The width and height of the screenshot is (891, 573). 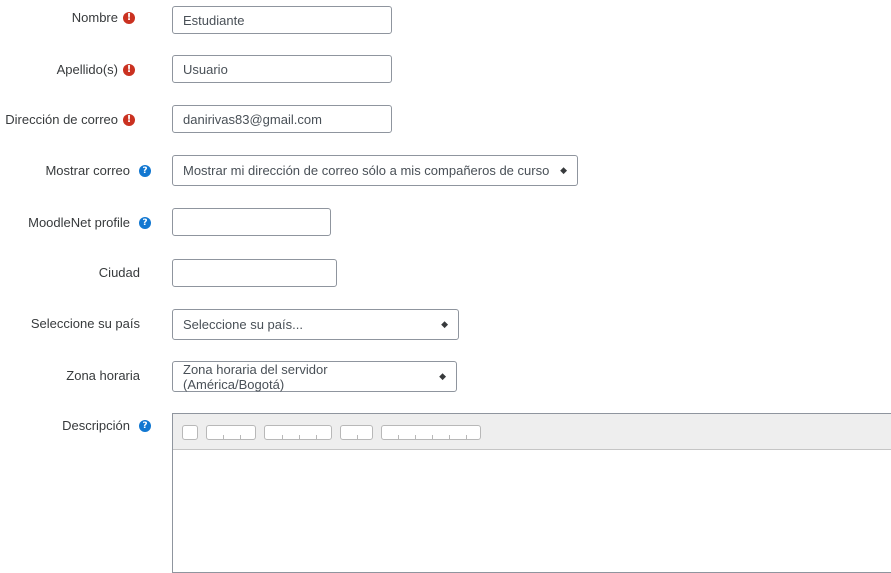 What do you see at coordinates (190, 432) in the screenshot?
I see `toolbar-button-collapse` at bounding box center [190, 432].